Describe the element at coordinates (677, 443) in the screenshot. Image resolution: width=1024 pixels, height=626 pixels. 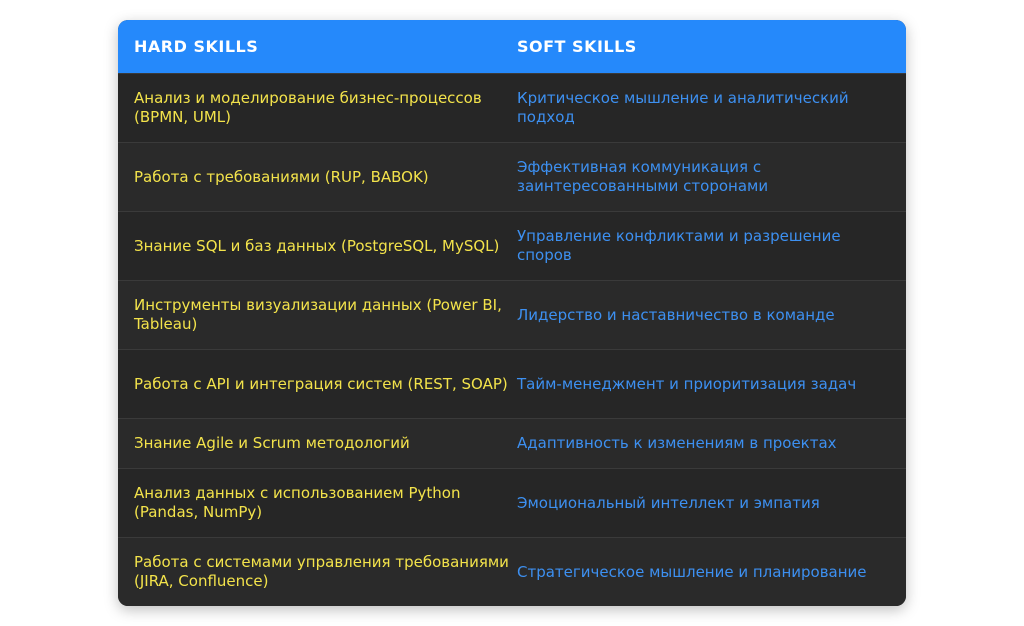
I see `soft-skill-cell: Адаптивность к изменениям в проектах` at that location.